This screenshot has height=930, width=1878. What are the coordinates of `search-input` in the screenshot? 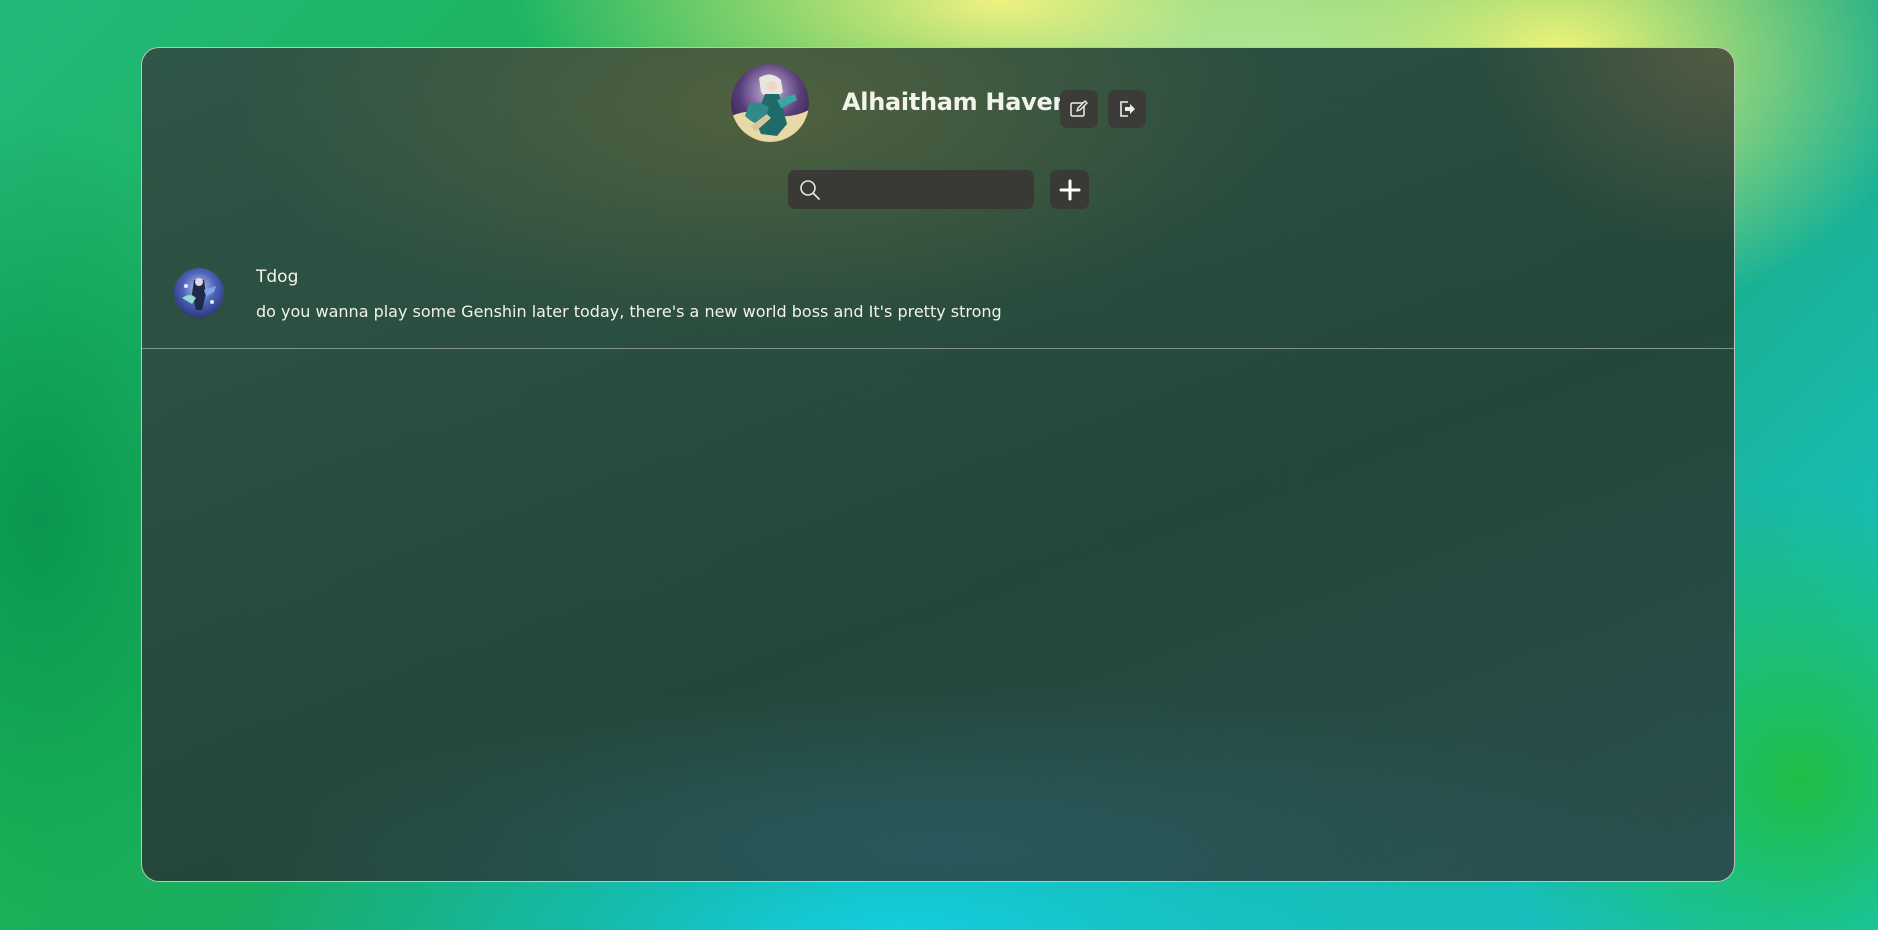 It's located at (930, 190).